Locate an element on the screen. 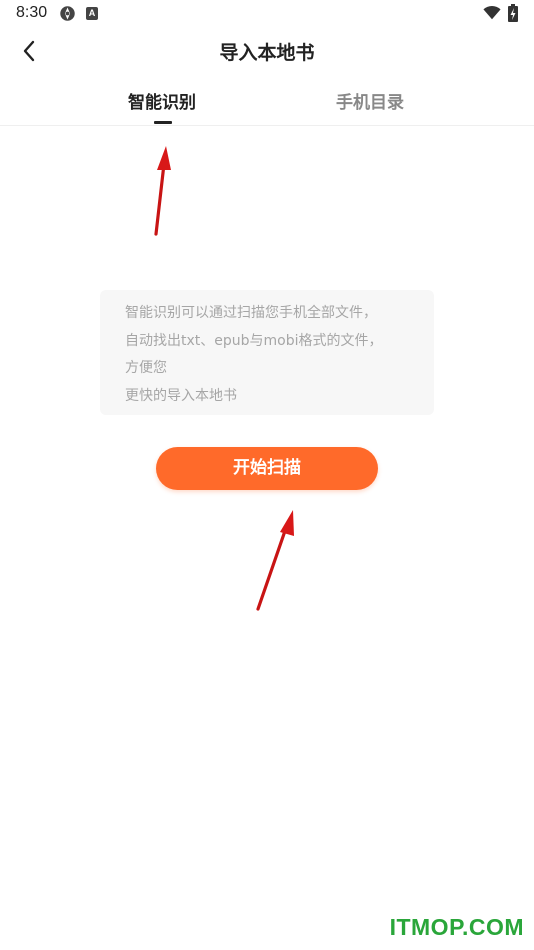 The height and width of the screenshot is (950, 534). arrow-to-button-icon is located at coordinates (275, 560).